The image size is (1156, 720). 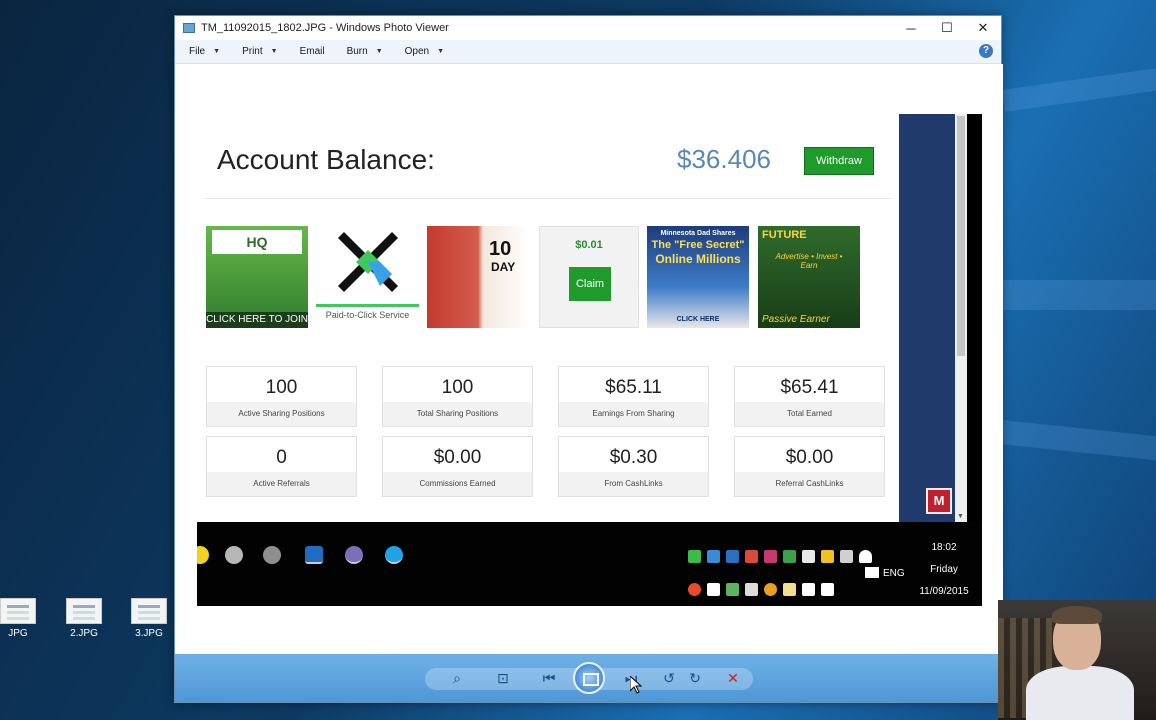 I want to click on menu-print: Print ▼, so click(x=260, y=51).